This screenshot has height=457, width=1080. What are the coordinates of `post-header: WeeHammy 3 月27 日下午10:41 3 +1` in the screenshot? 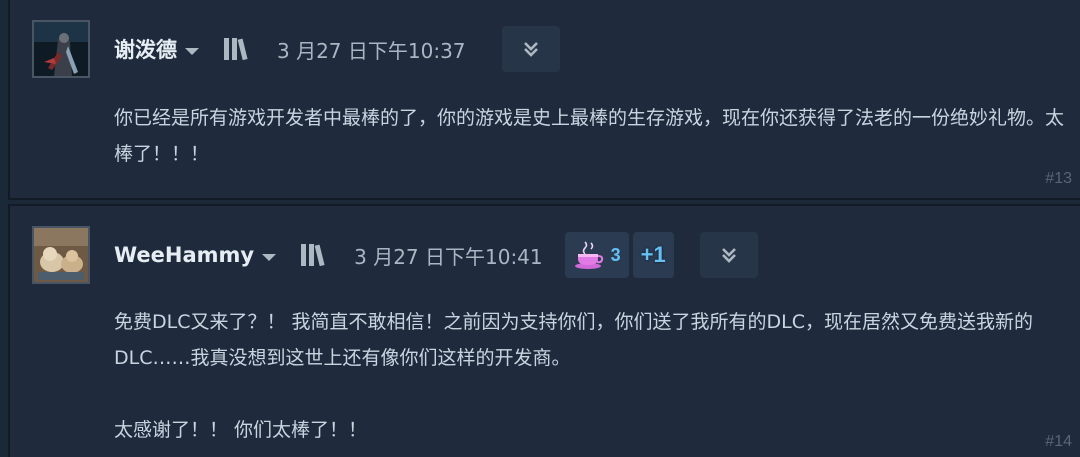 It's located at (436, 255).